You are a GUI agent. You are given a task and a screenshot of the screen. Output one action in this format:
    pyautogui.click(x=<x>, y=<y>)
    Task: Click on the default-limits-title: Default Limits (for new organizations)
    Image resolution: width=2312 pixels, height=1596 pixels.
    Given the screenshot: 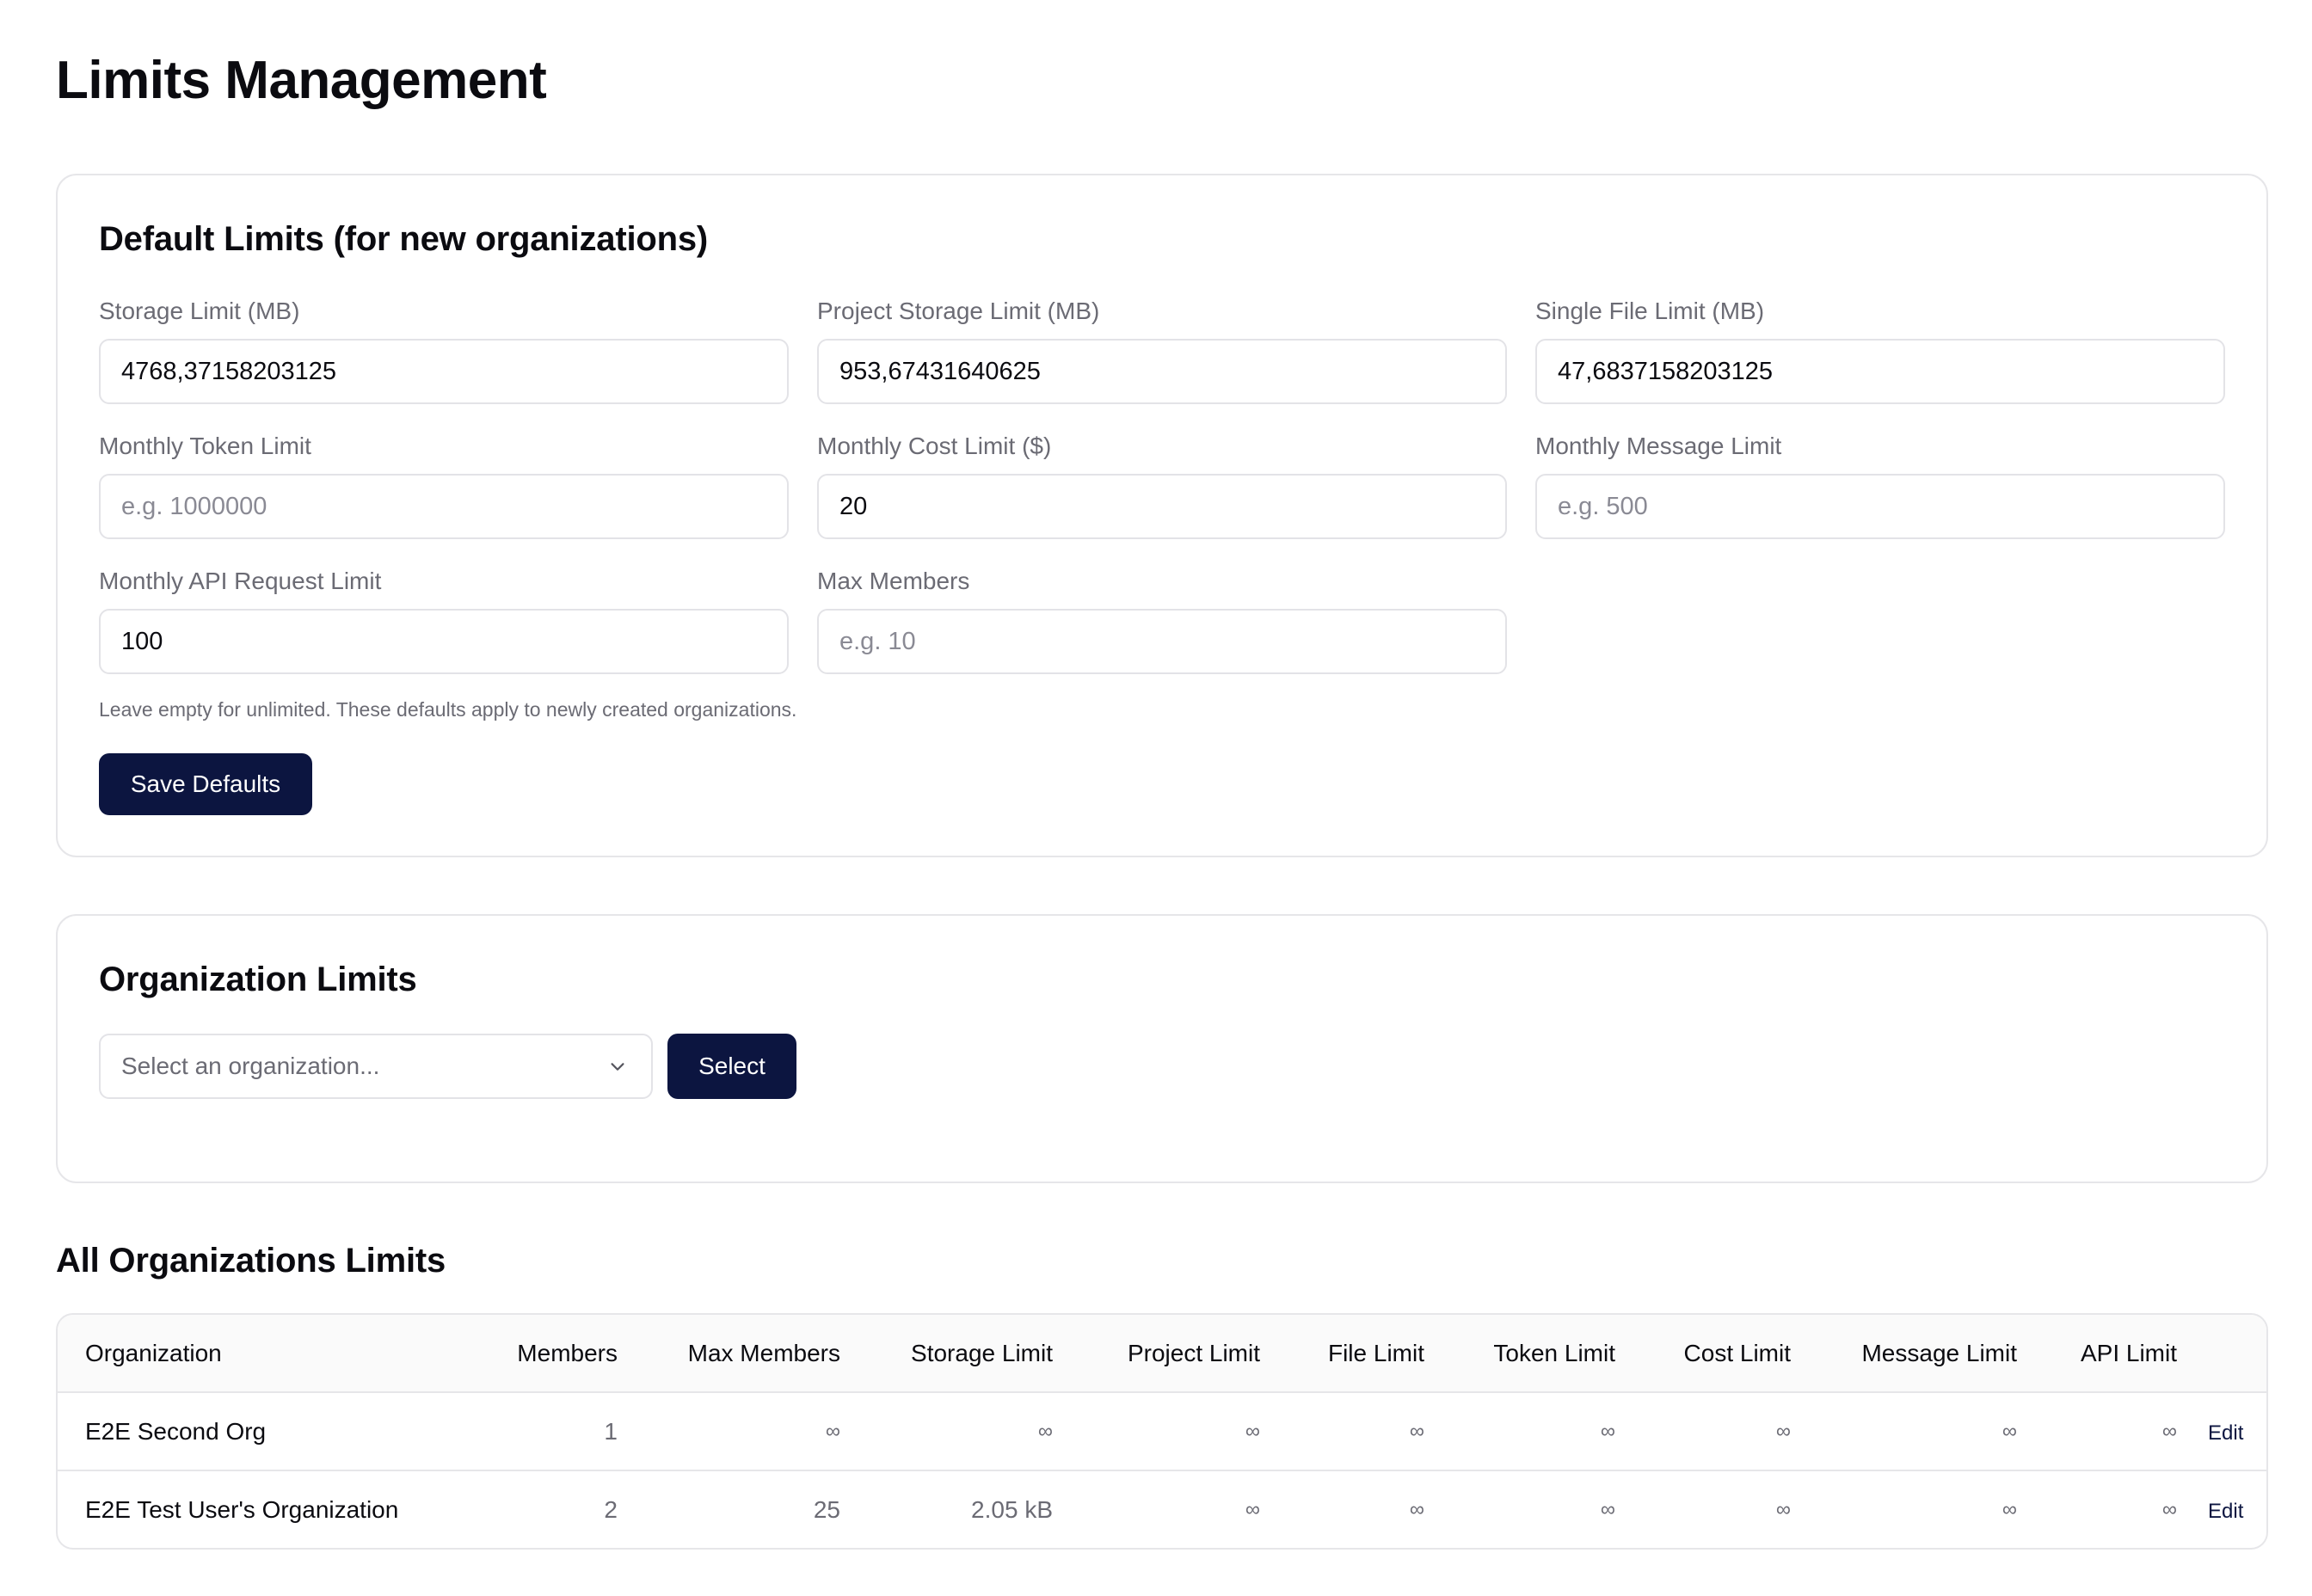 What is the action you would take?
    pyautogui.click(x=404, y=239)
    